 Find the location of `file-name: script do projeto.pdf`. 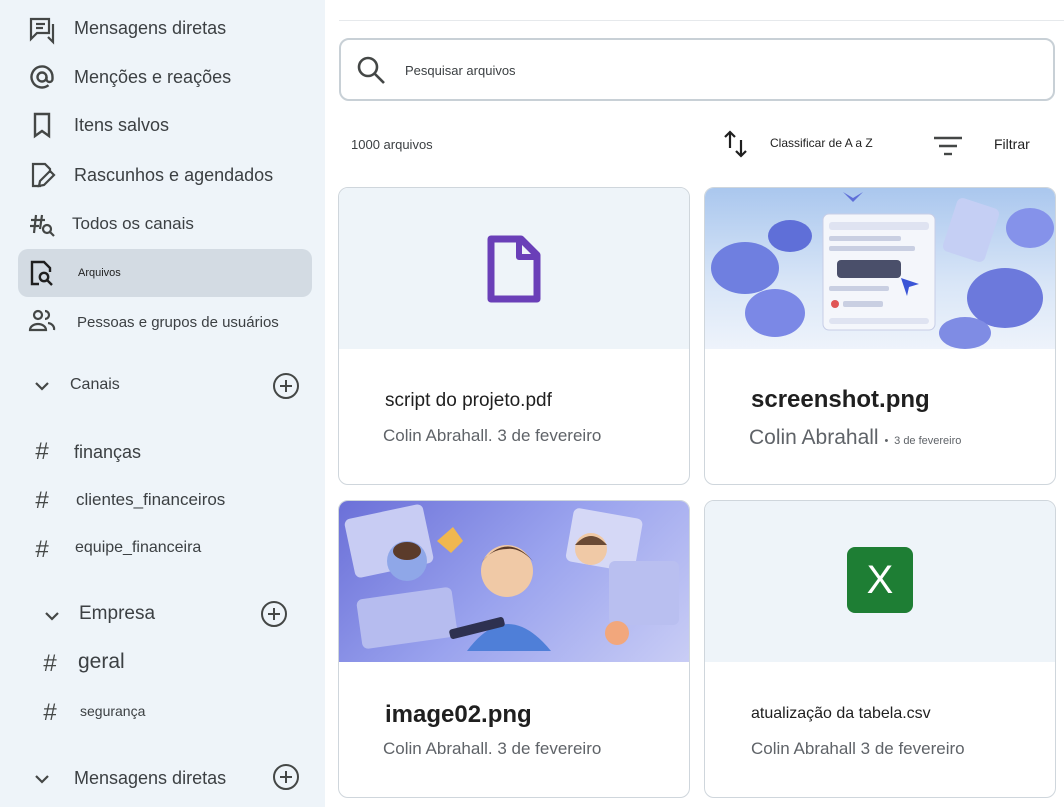

file-name: script do projeto.pdf is located at coordinates (468, 400).